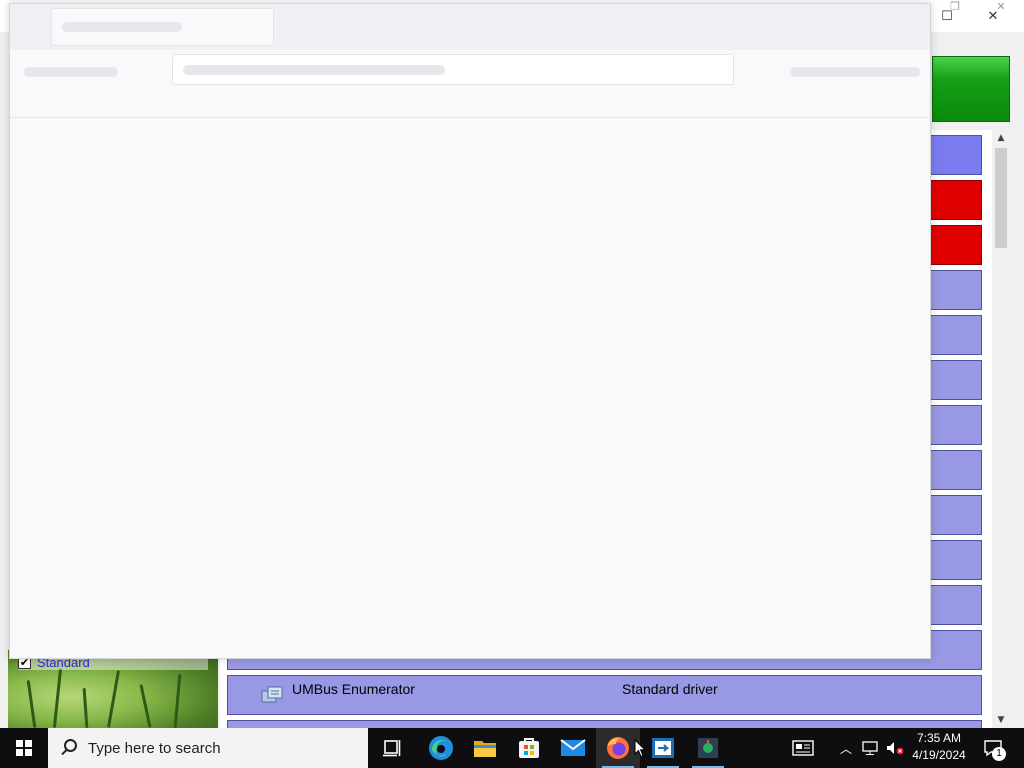 This screenshot has width=1024, height=768. I want to click on tab-strip, so click(470, 27).